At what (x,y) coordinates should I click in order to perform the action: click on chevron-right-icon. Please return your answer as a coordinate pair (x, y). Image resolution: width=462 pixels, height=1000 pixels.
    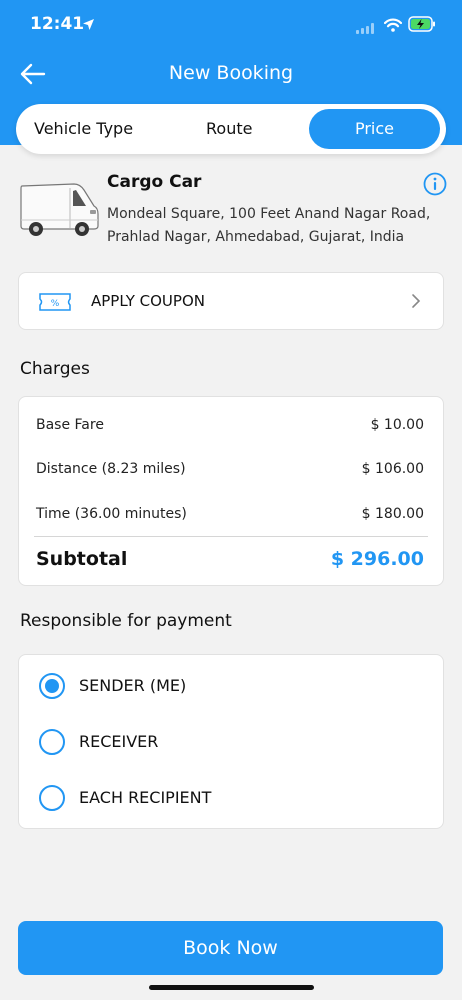
    Looking at the image, I should click on (416, 303).